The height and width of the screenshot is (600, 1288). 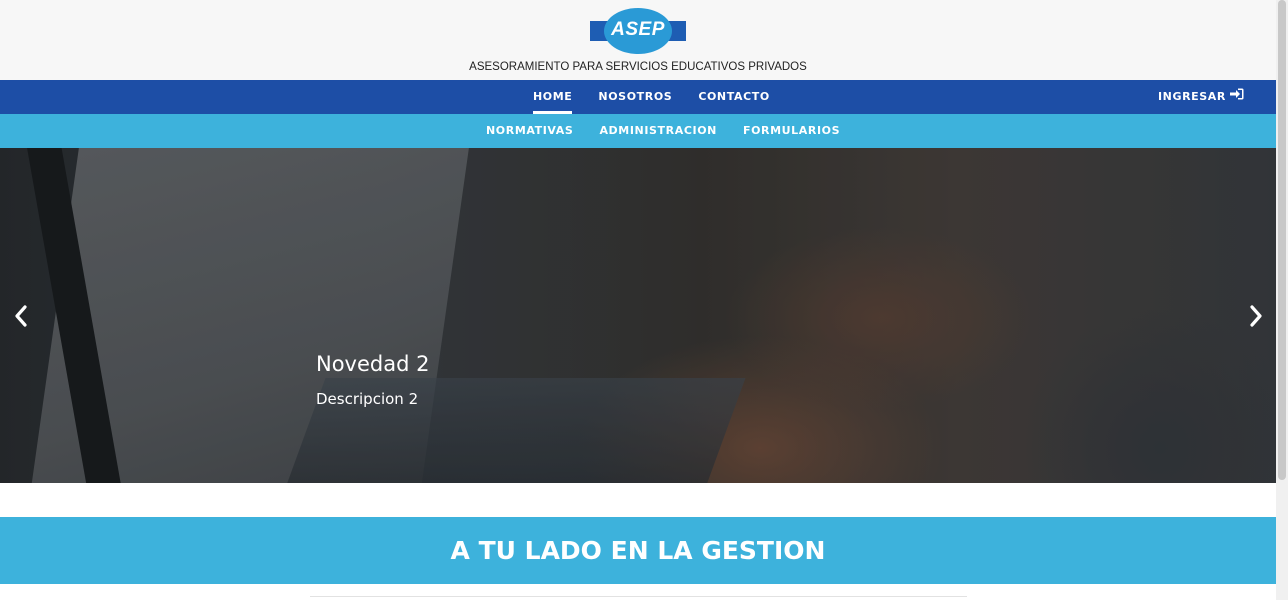 I want to click on nav-normativas: NORMATIVAS, so click(x=529, y=131).